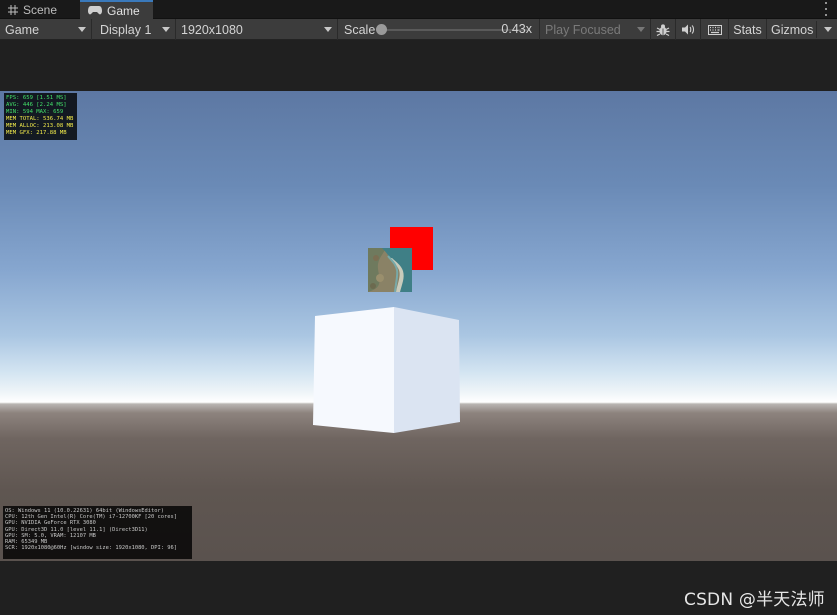 The image size is (837, 615). What do you see at coordinates (381, 29) in the screenshot?
I see `scale-slider-handle` at bounding box center [381, 29].